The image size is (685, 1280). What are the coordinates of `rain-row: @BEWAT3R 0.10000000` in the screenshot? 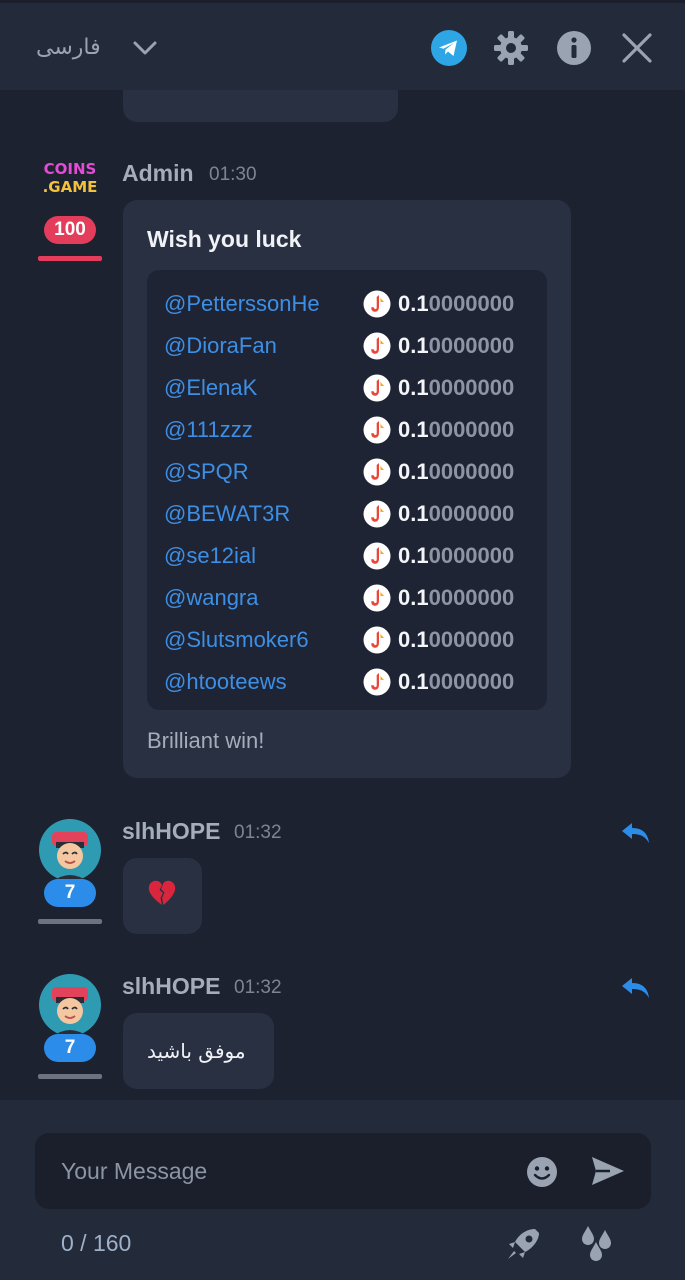 It's located at (347, 516).